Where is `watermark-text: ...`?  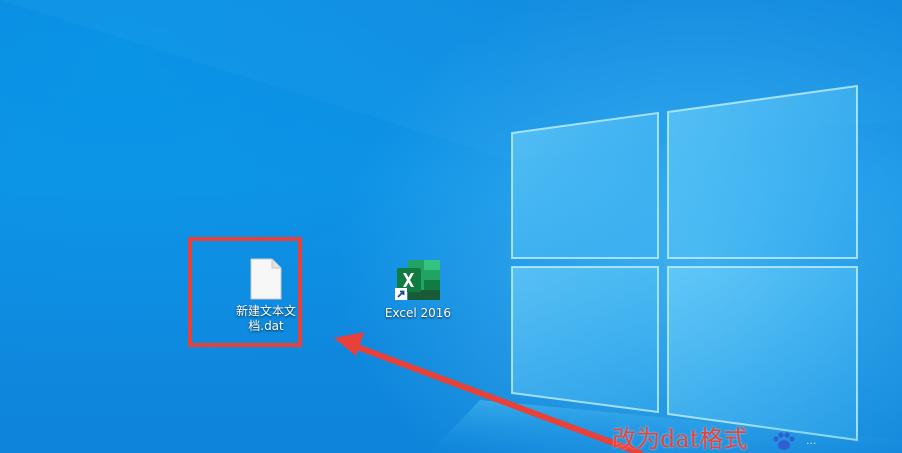
watermark-text: ... is located at coordinates (811, 440).